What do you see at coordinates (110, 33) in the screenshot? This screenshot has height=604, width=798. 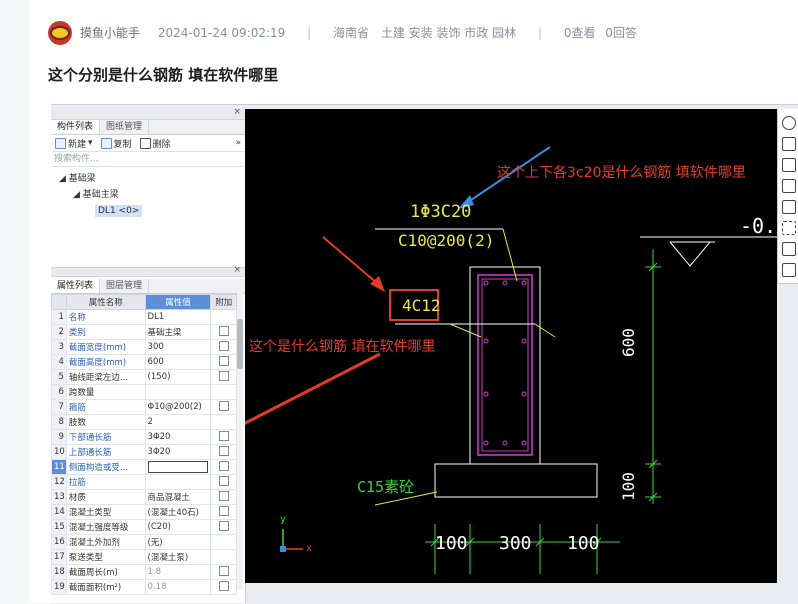 I see `author-name: 摸鱼小能手` at bounding box center [110, 33].